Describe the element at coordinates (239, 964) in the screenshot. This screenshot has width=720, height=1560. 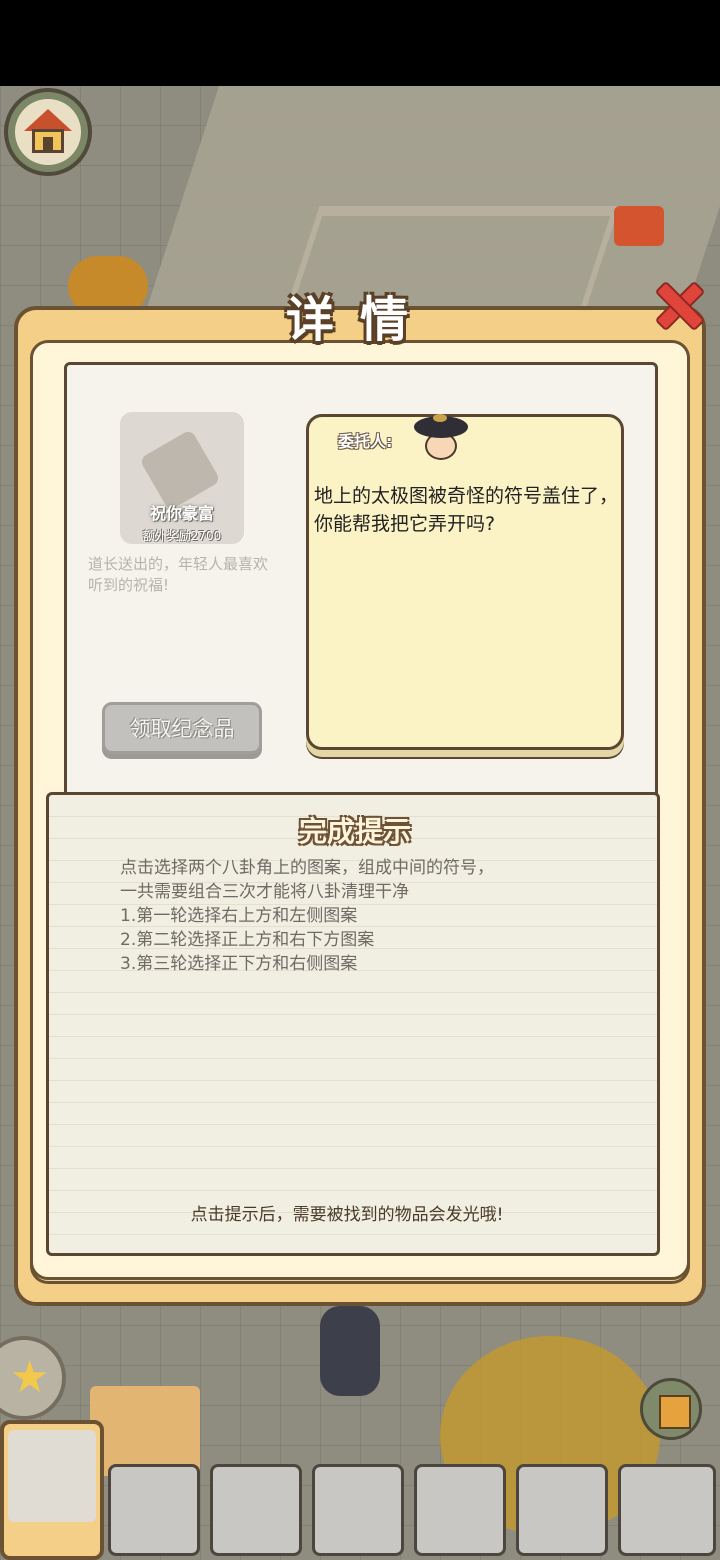
I see `hint-line: 3.第三轮选择正下方和右侧图案` at that location.